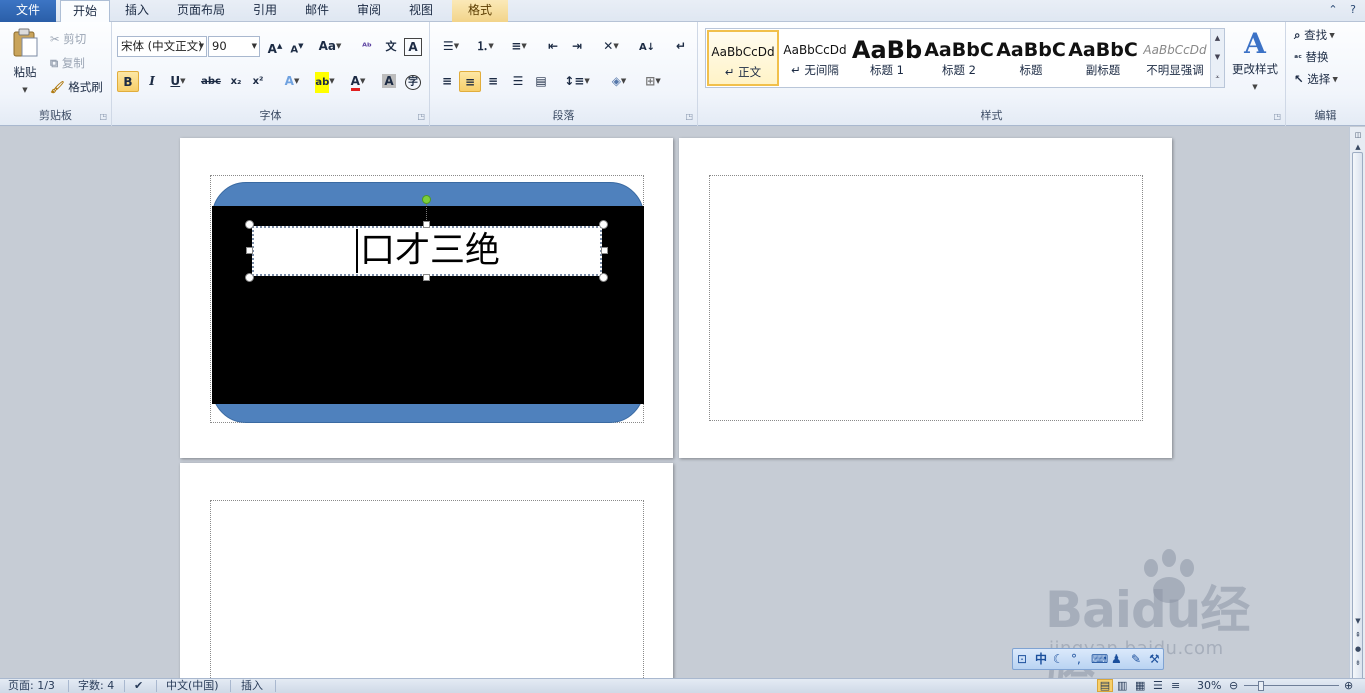 The height and width of the screenshot is (693, 1365). I want to click on justify-button: ☰, so click(518, 81).